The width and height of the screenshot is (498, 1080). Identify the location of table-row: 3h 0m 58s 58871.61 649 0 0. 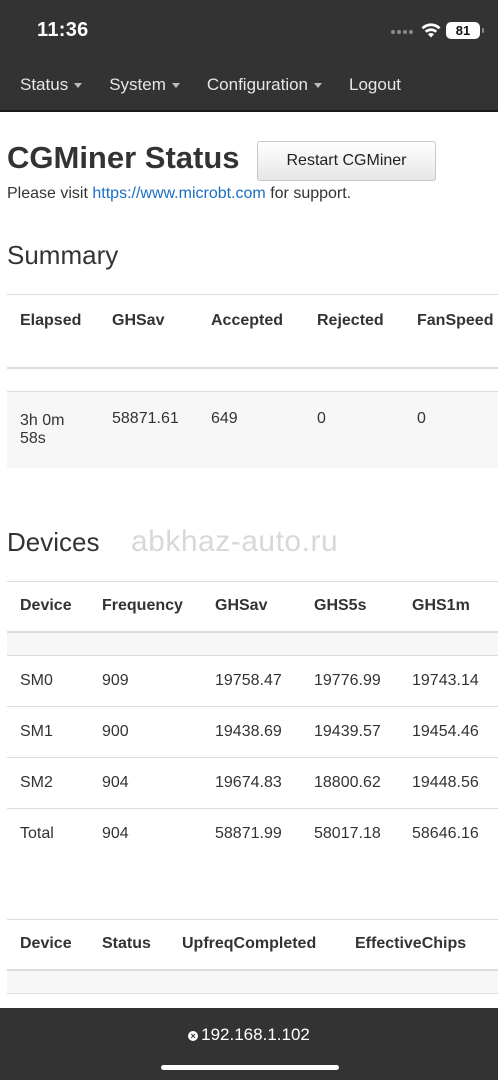
(252, 429).